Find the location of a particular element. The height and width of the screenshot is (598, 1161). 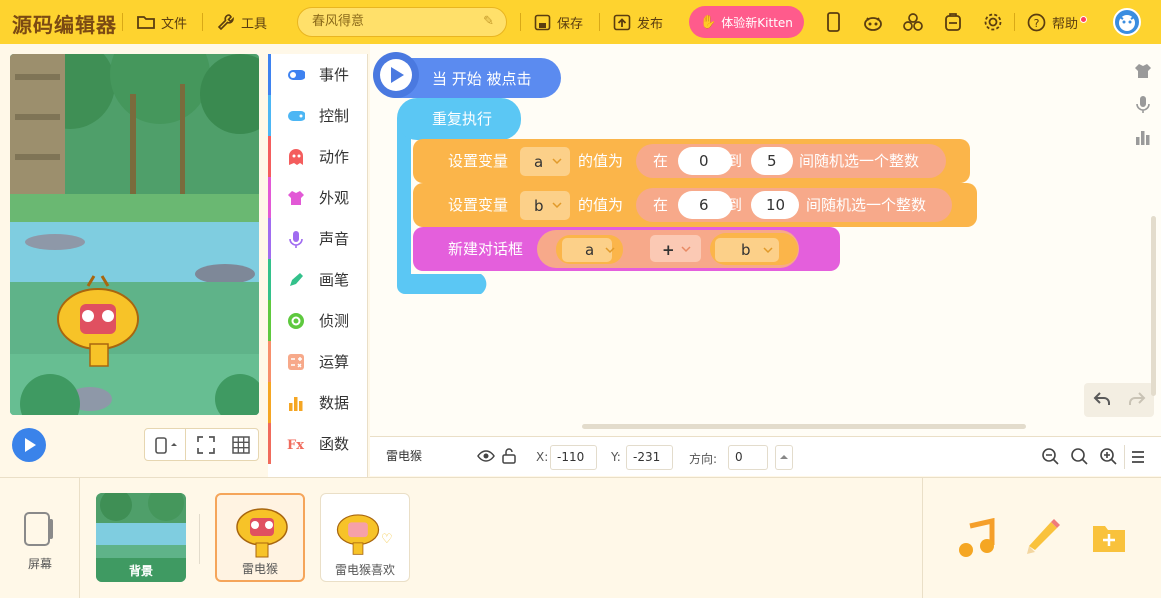

fullscreen-icon is located at coordinates (206, 445).